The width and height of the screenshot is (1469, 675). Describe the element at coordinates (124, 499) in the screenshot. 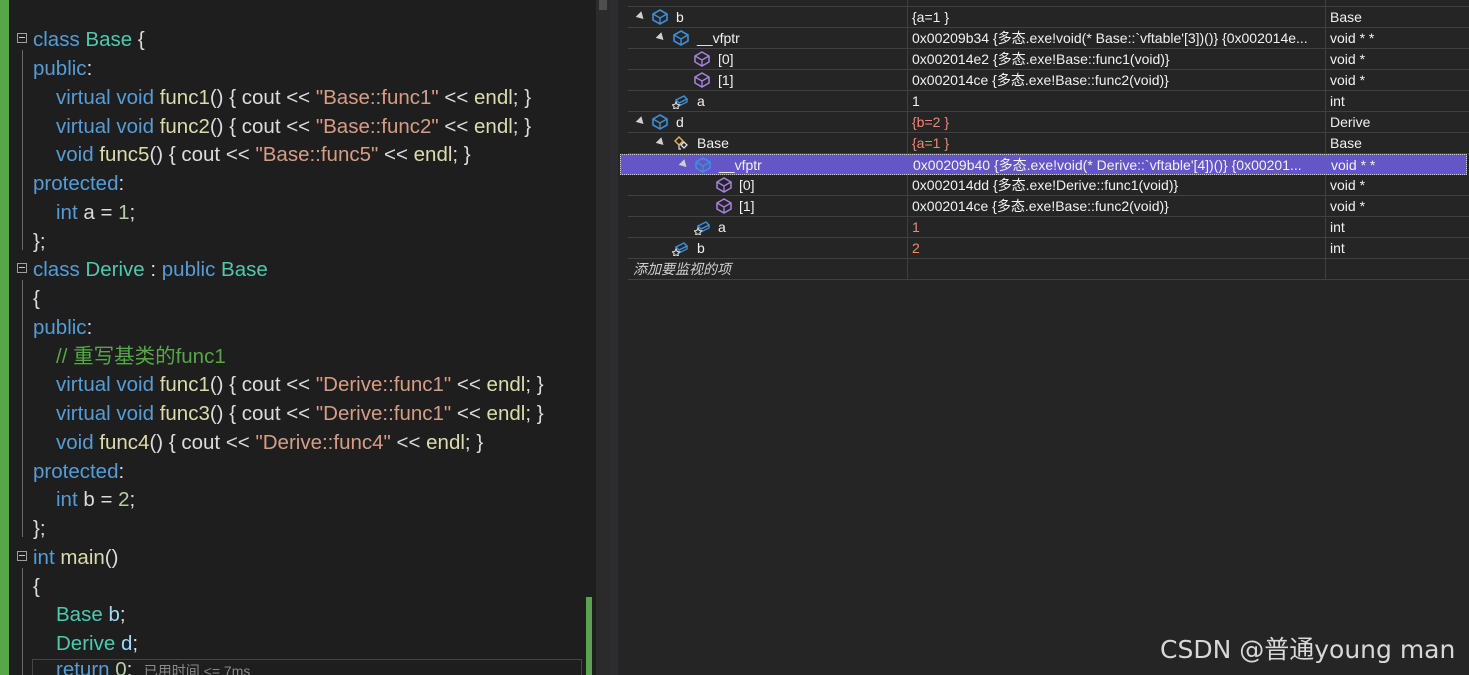

I see `number-literal: 2` at that location.